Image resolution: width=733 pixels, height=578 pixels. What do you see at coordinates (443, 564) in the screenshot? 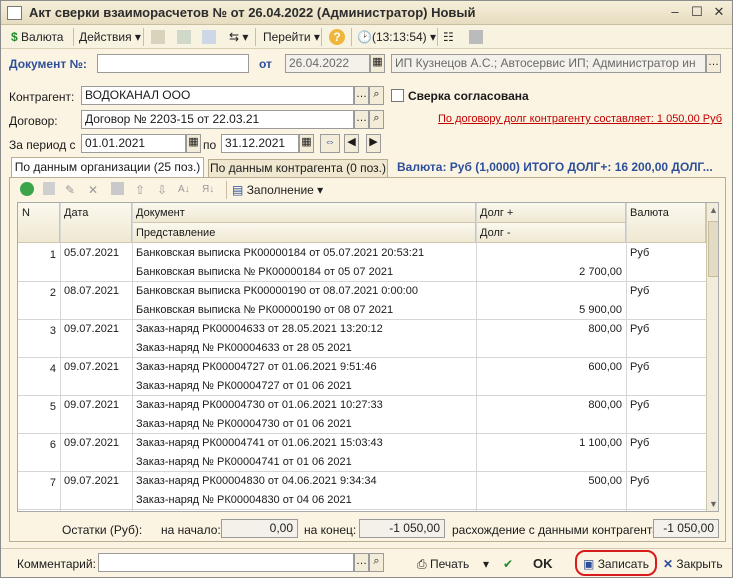
I see `print-button: ⎙ Печать` at bounding box center [443, 564].